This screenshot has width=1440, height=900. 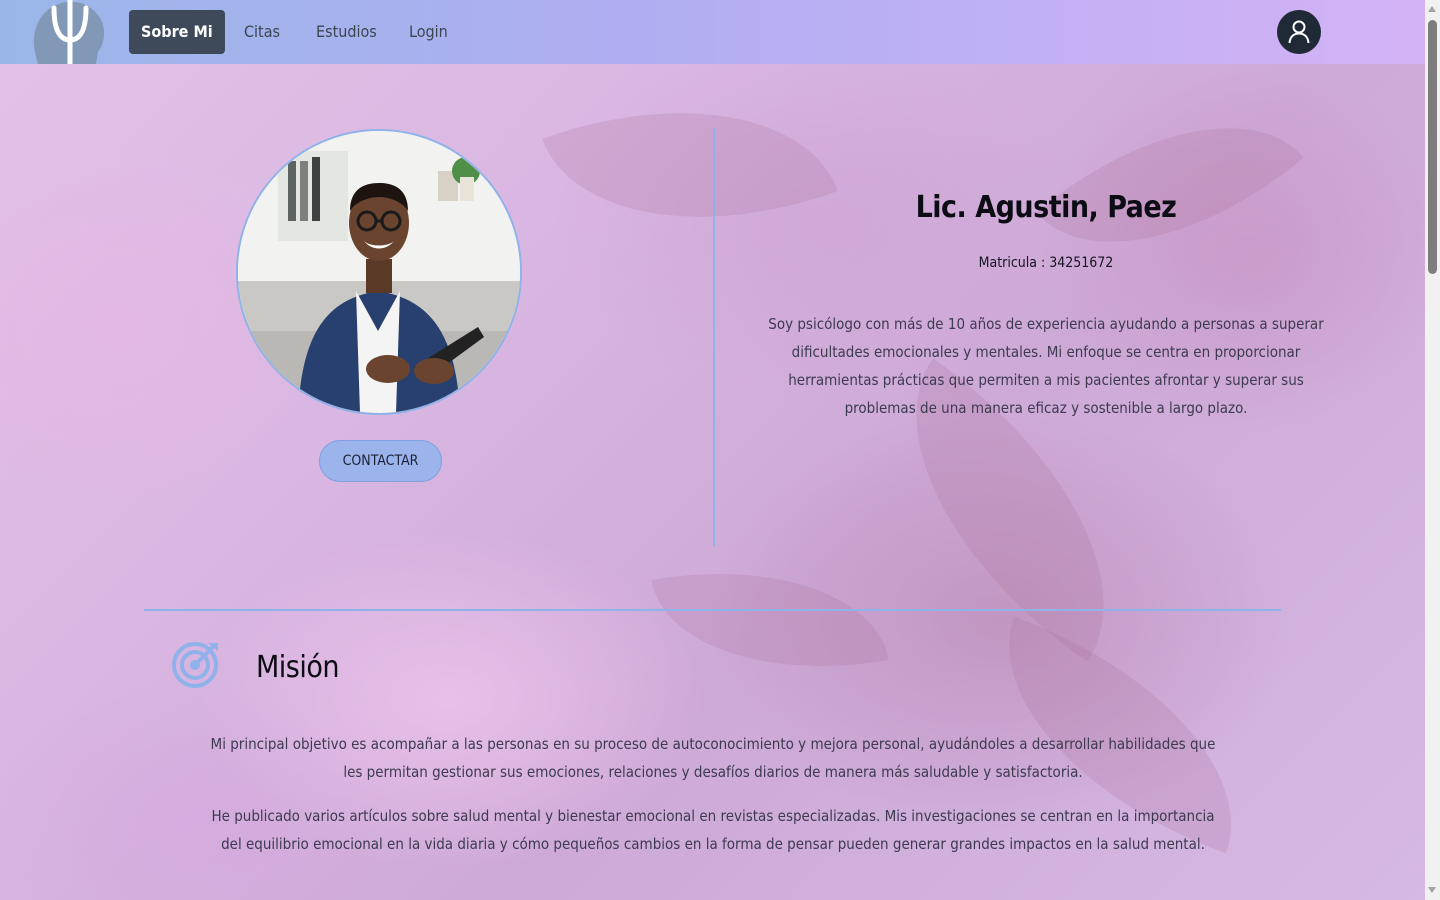 What do you see at coordinates (177, 32) in the screenshot?
I see `nav-item-sobre-mi: Sobre Mi` at bounding box center [177, 32].